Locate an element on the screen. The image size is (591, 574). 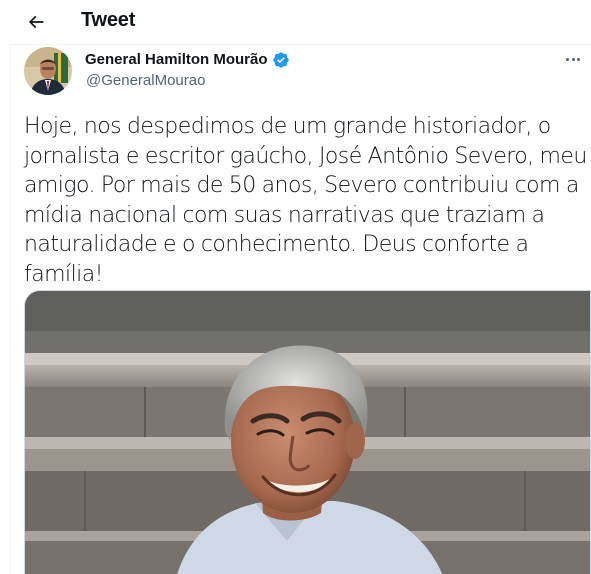
more-options-button is located at coordinates (578, 59).